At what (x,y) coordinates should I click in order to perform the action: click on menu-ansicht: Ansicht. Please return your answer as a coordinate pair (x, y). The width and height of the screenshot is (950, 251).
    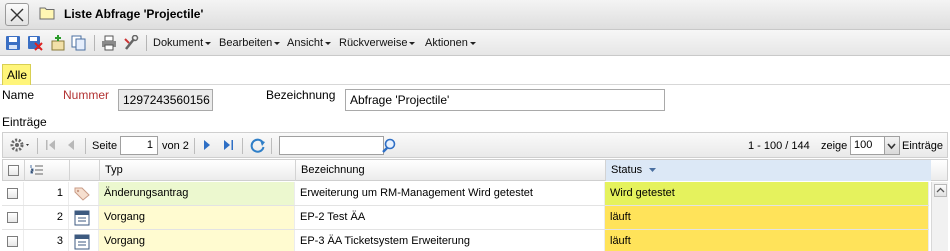
    Looking at the image, I should click on (309, 43).